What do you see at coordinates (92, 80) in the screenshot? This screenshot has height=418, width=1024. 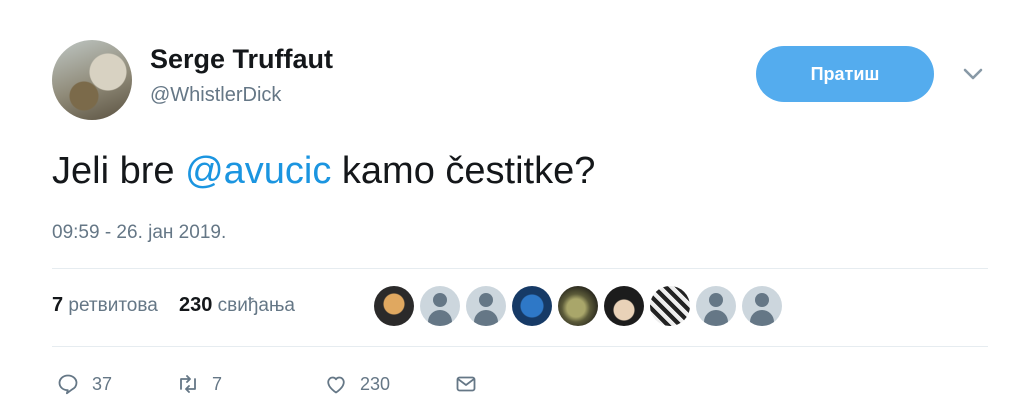 I see `avatar` at bounding box center [92, 80].